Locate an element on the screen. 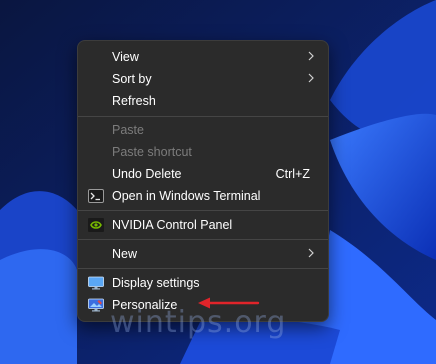 The height and width of the screenshot is (364, 436). watermark: wintips.org is located at coordinates (198, 322).